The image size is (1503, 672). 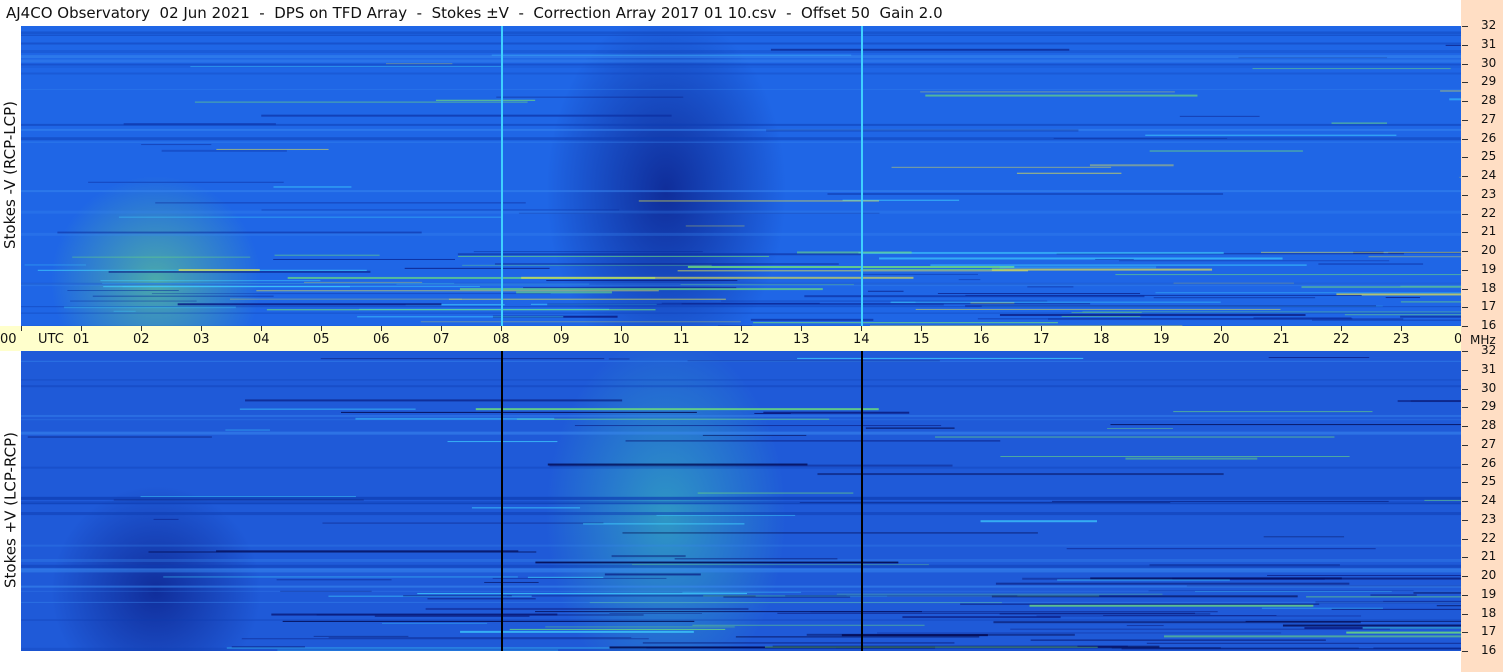 I want to click on time-tick-label: 01, so click(x=81, y=339).